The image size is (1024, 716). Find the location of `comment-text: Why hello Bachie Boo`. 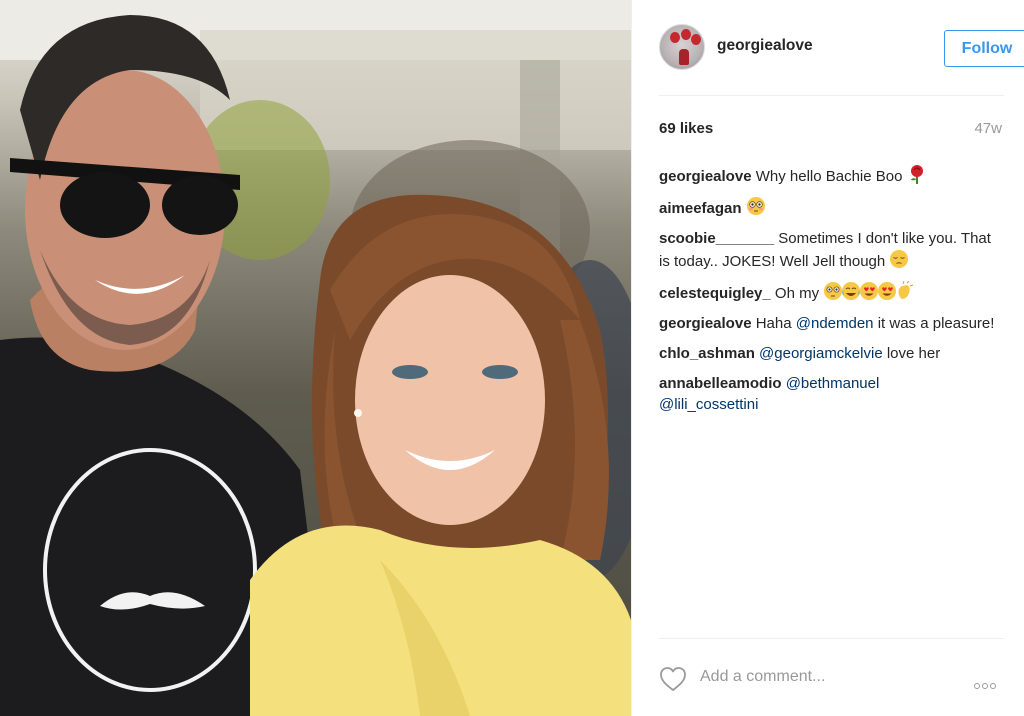

comment-text: Why hello Bachie Boo is located at coordinates (829, 176).